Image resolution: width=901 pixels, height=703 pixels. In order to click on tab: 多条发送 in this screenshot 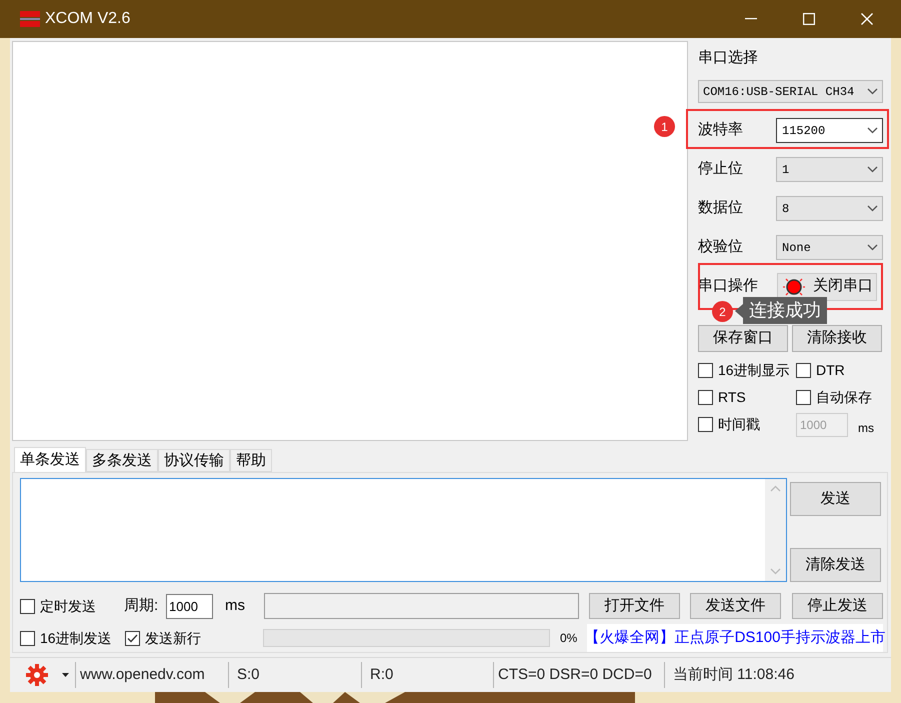, I will do `click(122, 460)`.